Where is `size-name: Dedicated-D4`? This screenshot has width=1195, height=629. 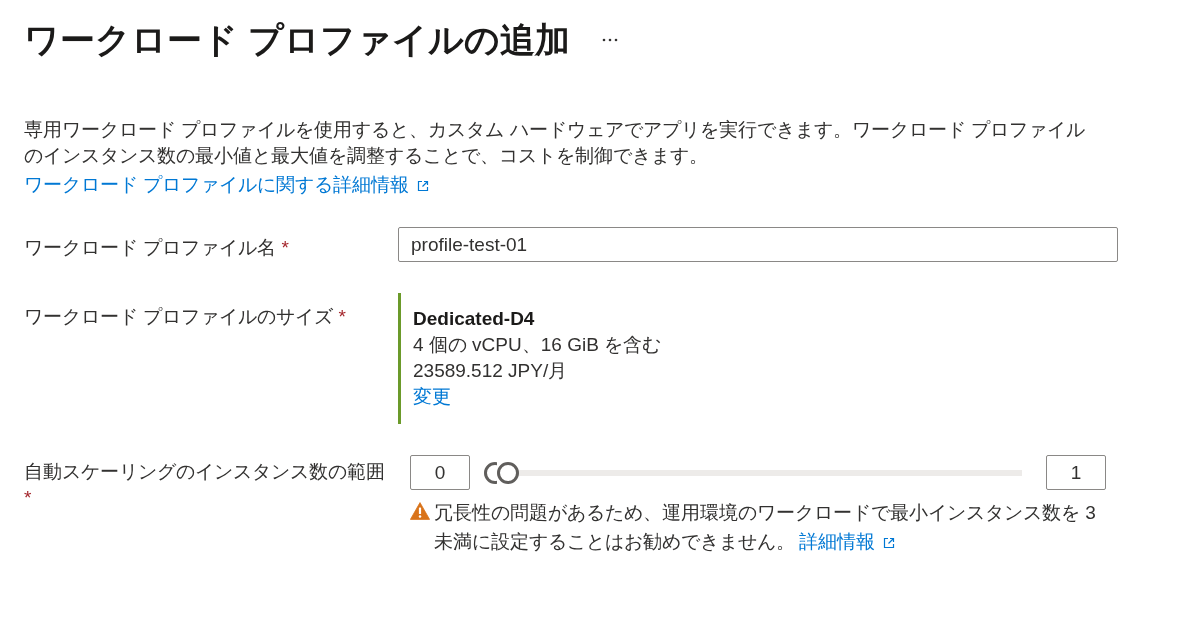 size-name: Dedicated-D4 is located at coordinates (474, 319).